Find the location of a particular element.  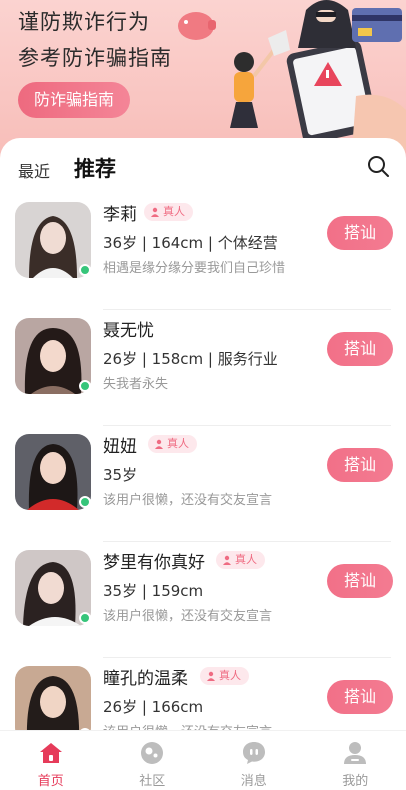

nav-profile: 我的 is located at coordinates (355, 760).